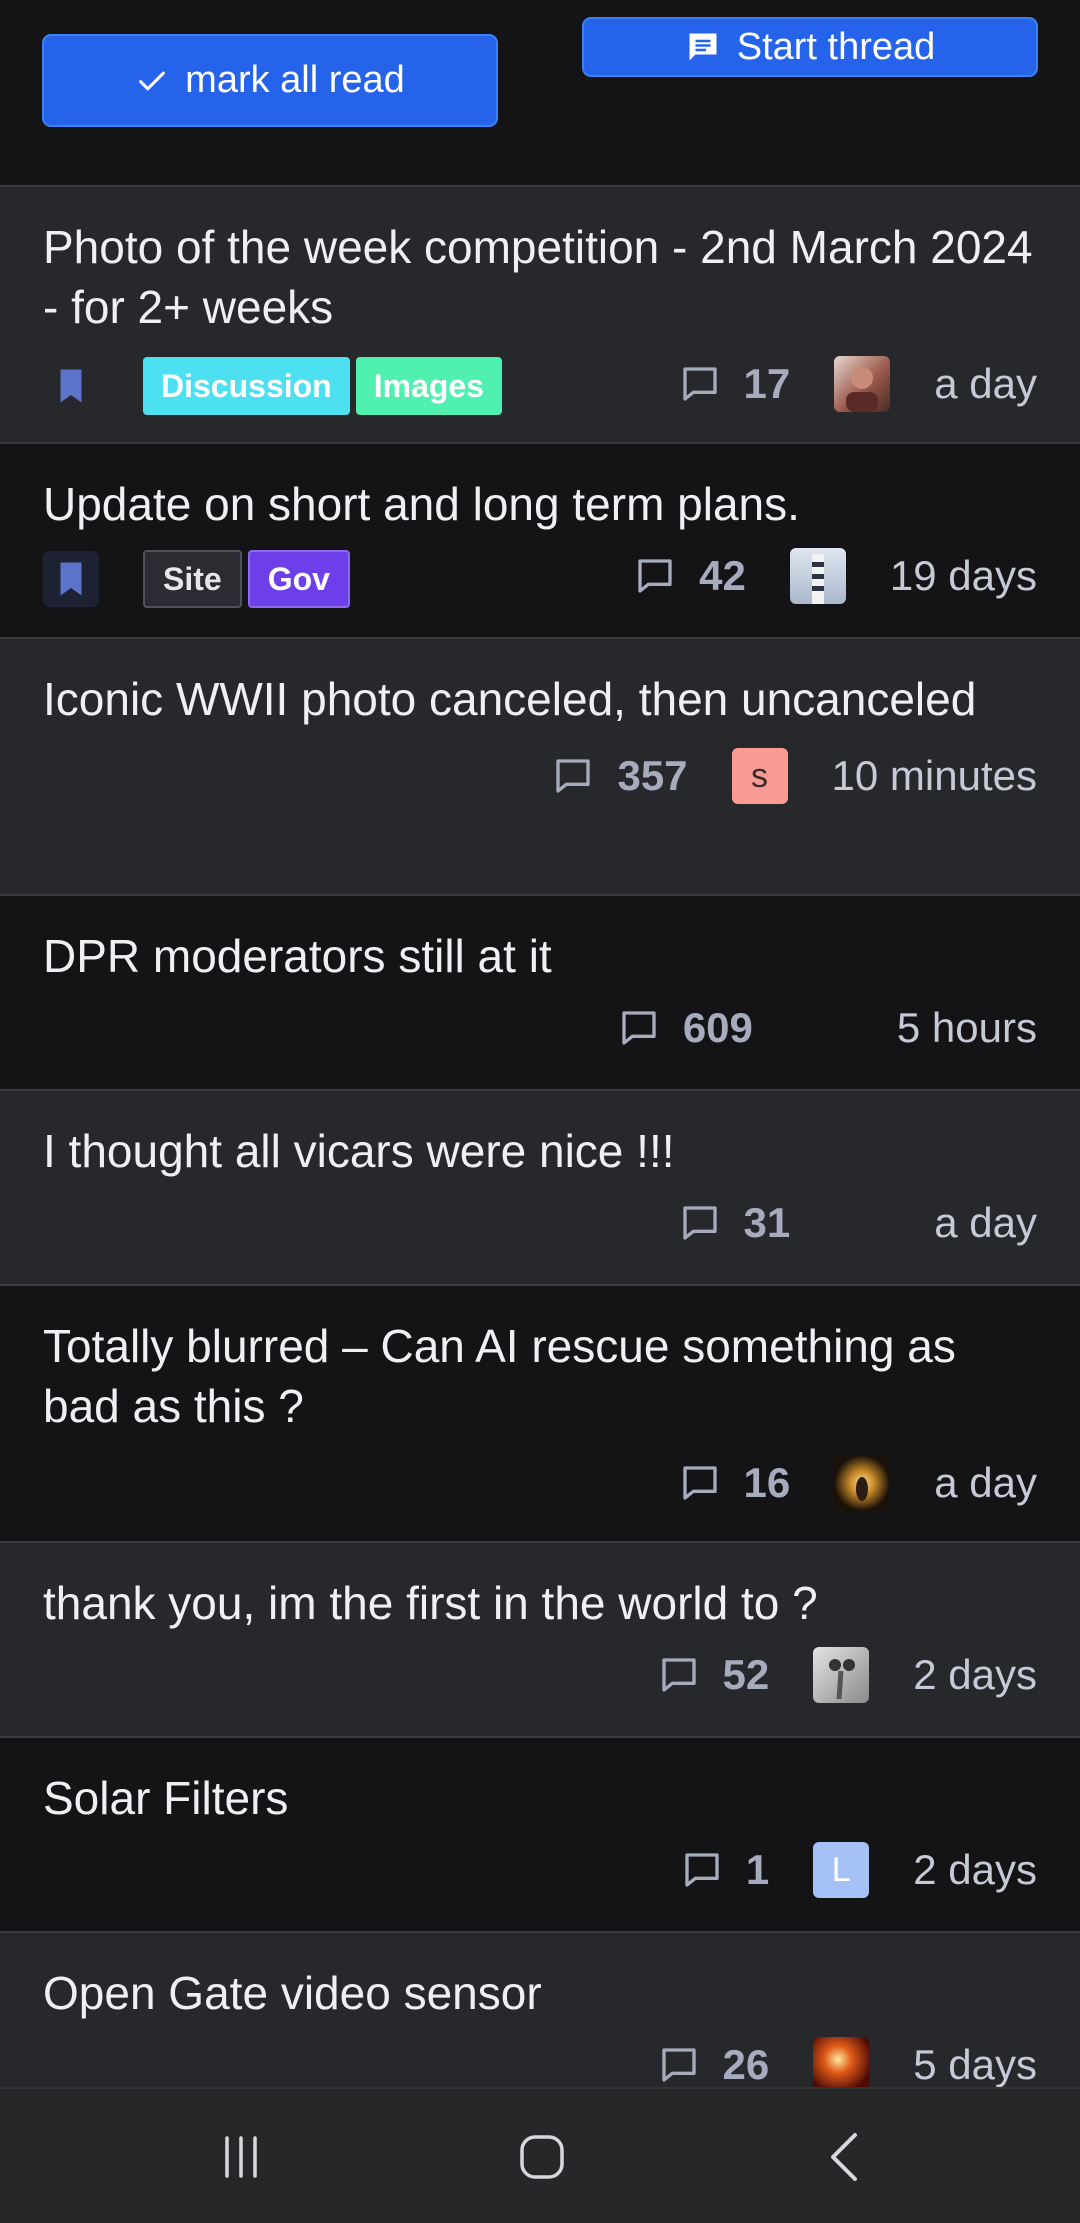 The image size is (1080, 2223). What do you see at coordinates (540, 92) in the screenshot?
I see `top-toolbar: mark all read Start thread` at bounding box center [540, 92].